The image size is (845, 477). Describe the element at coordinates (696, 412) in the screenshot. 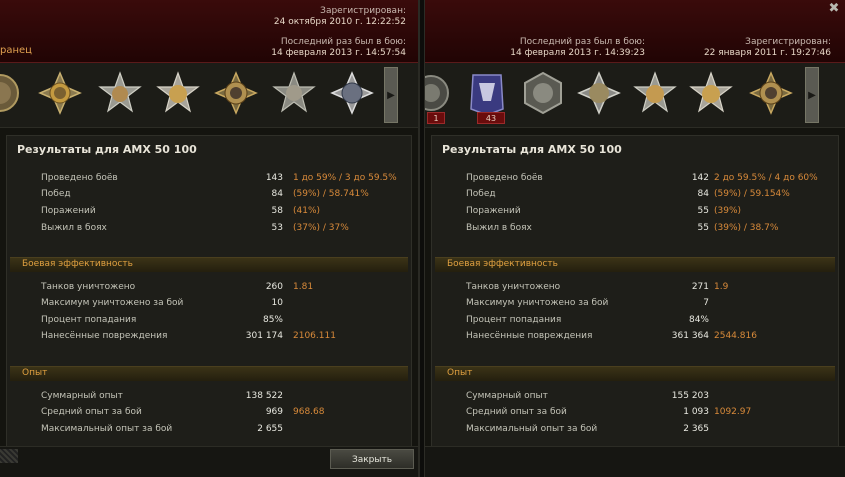

I see `stat-value: 1 093` at that location.